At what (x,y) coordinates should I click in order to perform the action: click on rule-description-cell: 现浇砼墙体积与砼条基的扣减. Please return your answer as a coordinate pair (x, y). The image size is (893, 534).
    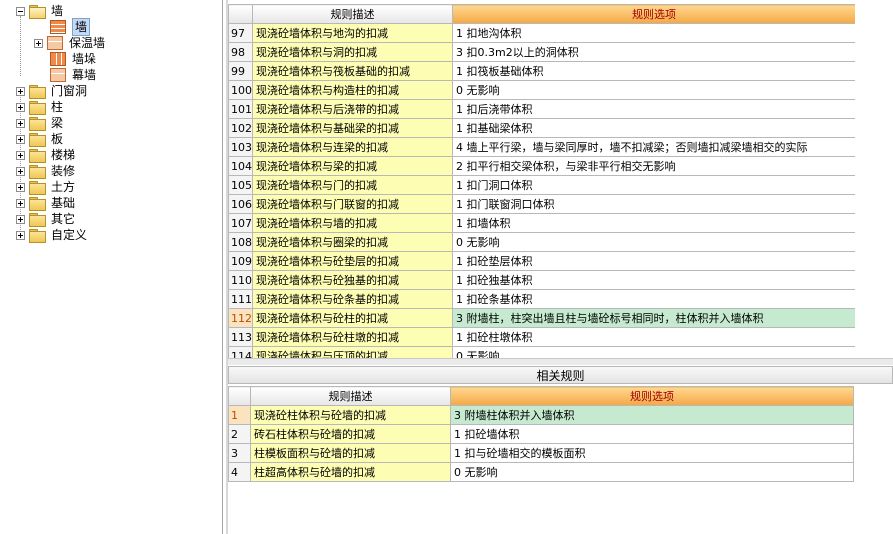
    Looking at the image, I should click on (352, 299).